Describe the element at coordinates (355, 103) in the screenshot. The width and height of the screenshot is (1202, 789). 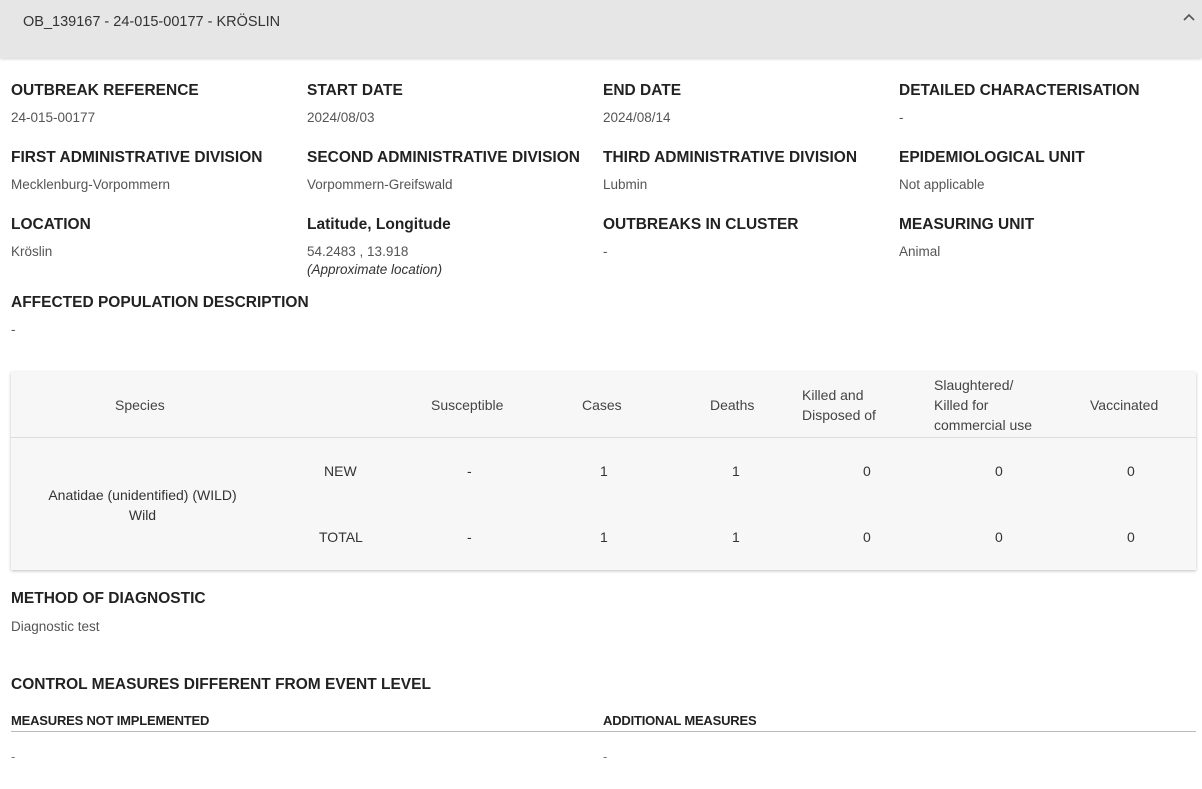
I see `start-date-field: START DATE 2024/08/03` at that location.